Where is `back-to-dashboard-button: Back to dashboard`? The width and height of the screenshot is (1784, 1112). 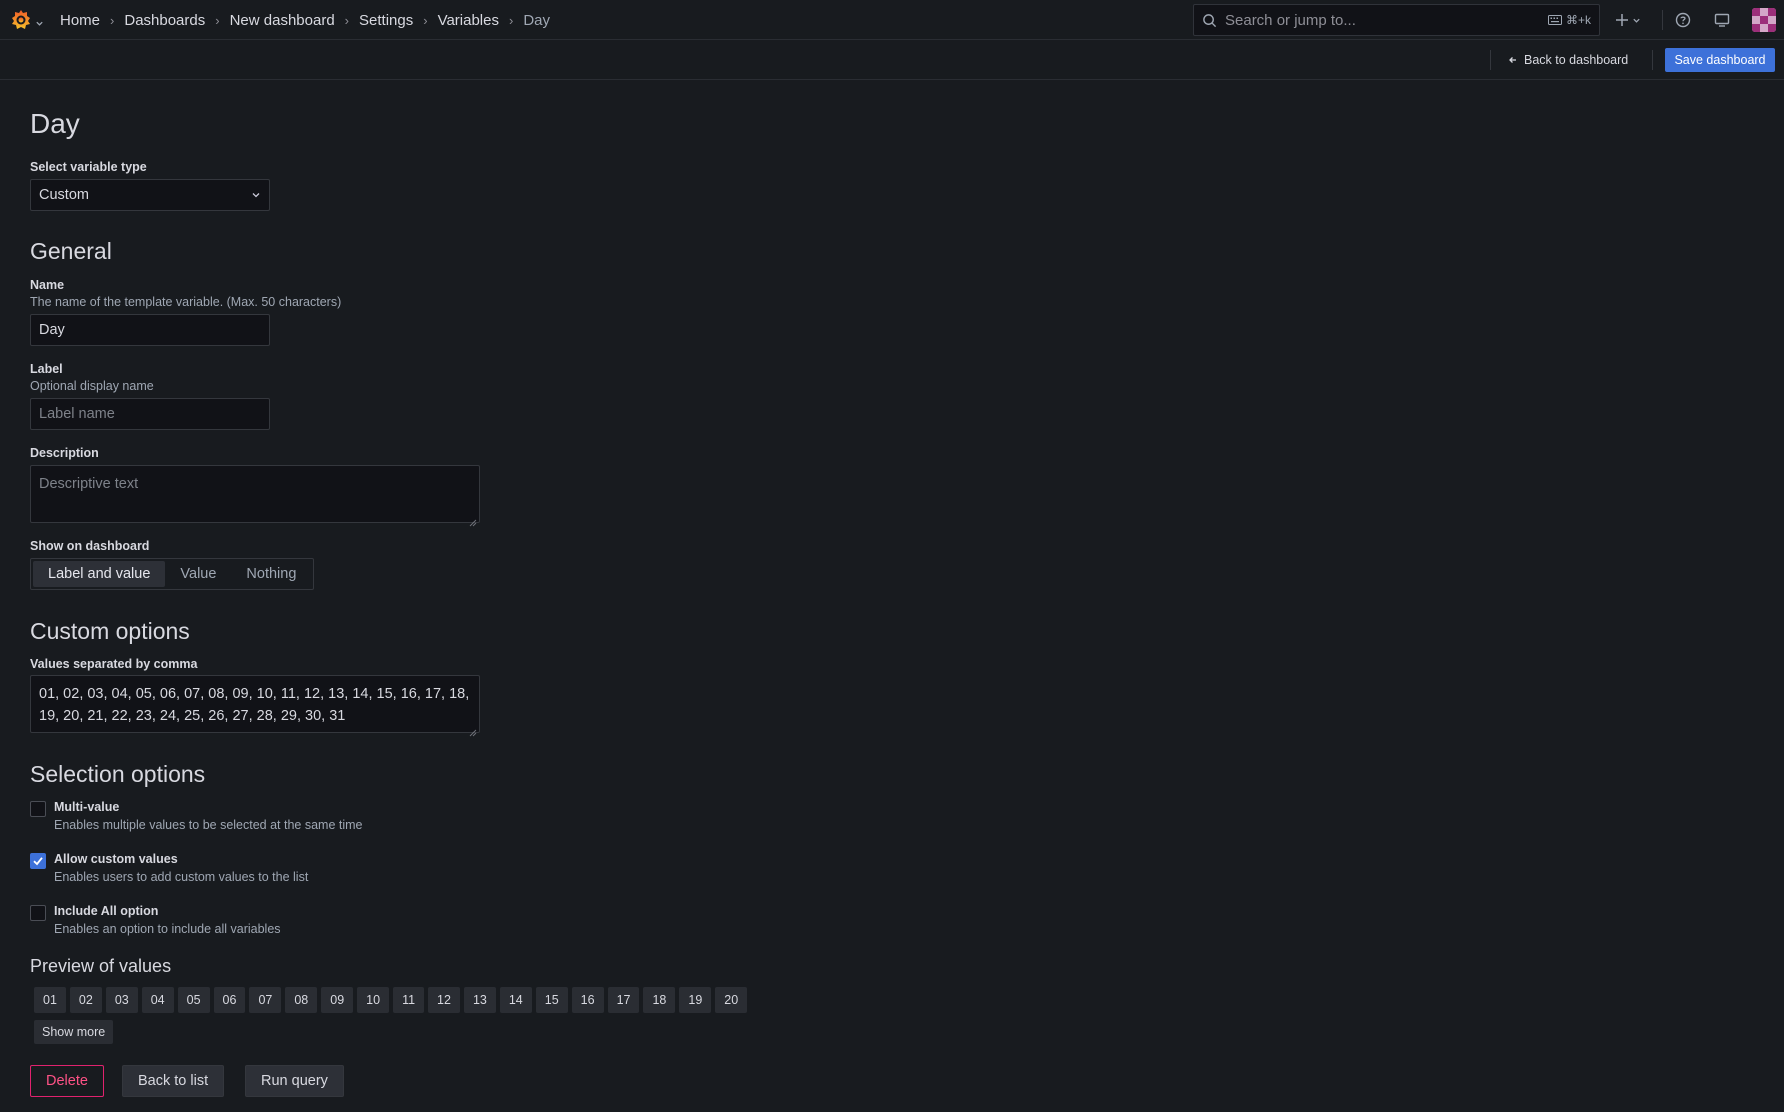
back-to-dashboard-button: Back to dashboard is located at coordinates (1568, 60).